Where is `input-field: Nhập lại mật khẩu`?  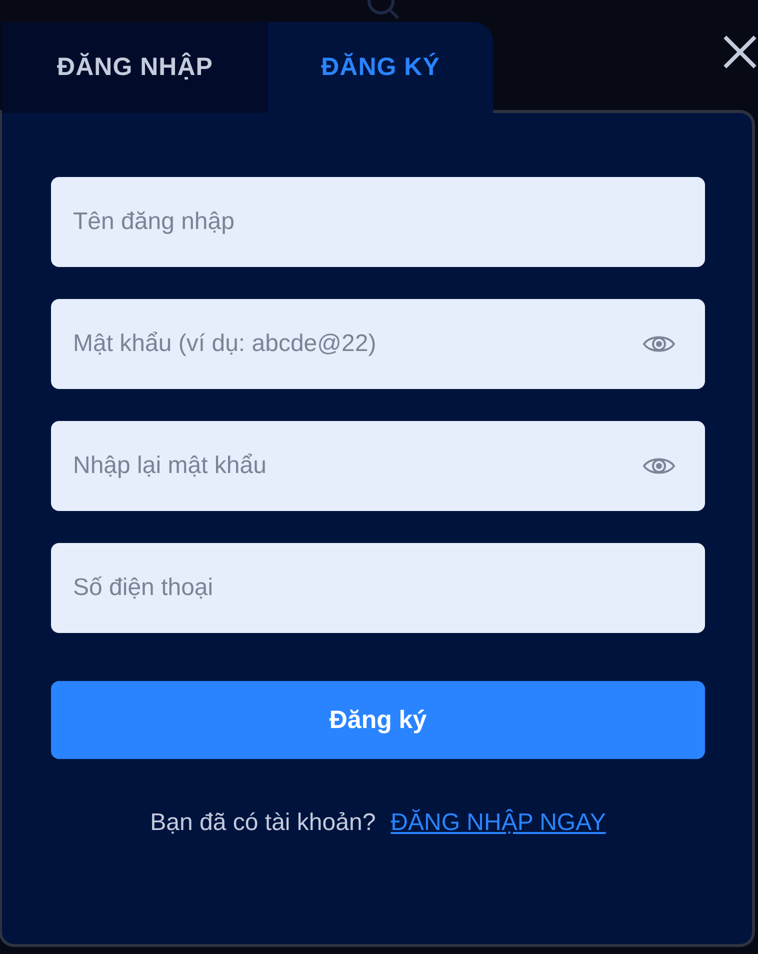
input-field: Nhập lại mật khẩu is located at coordinates (378, 466).